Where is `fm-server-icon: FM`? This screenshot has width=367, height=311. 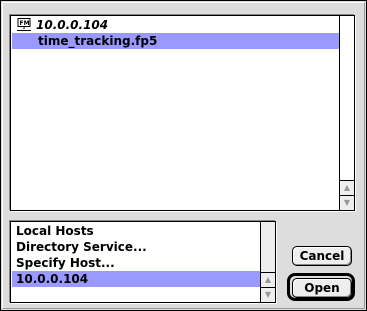
fm-server-icon: FM is located at coordinates (24, 25).